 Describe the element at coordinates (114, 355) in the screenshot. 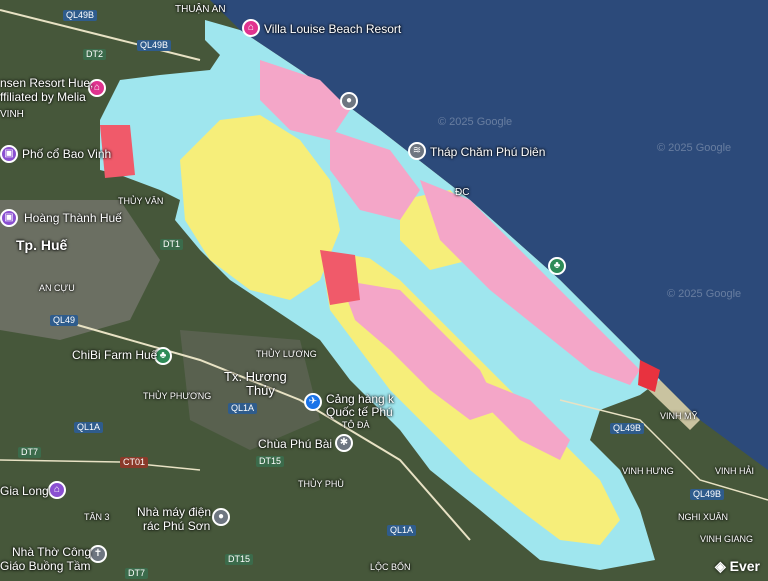

I see `place-label: ChiBi Farm Huế` at that location.